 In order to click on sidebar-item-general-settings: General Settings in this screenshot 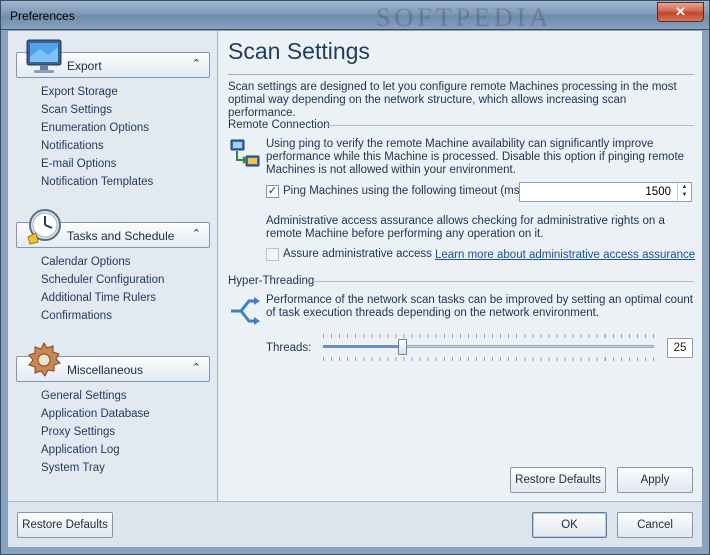, I will do `click(95, 399)`.